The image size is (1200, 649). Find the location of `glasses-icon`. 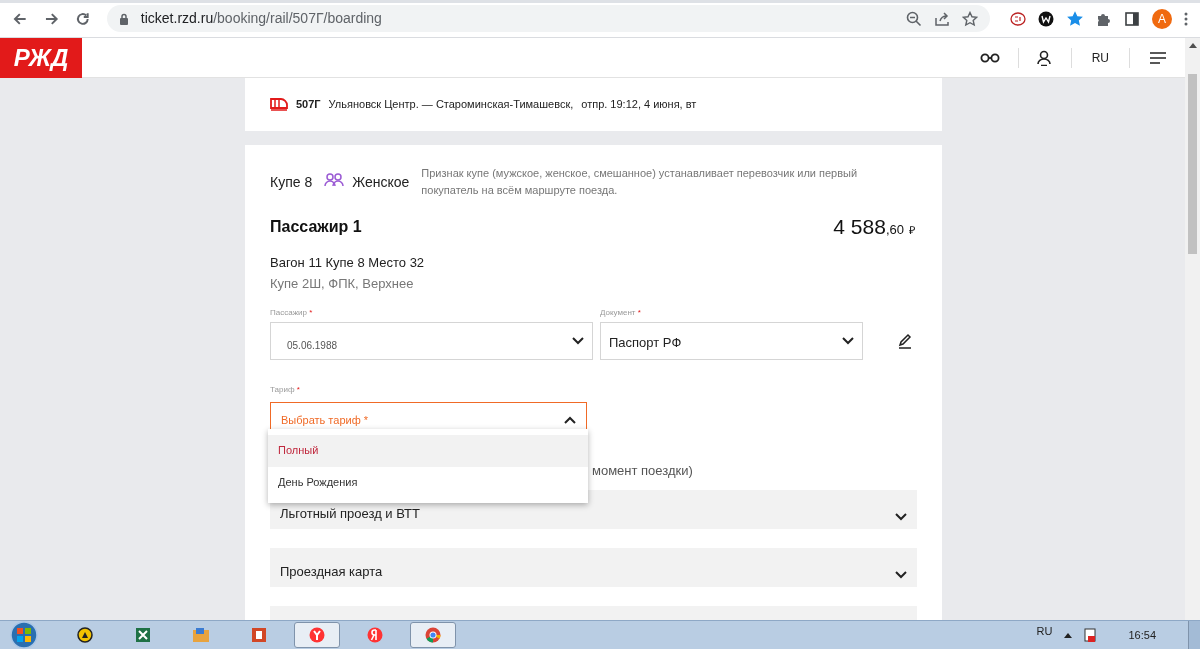

glasses-icon is located at coordinates (989, 57).